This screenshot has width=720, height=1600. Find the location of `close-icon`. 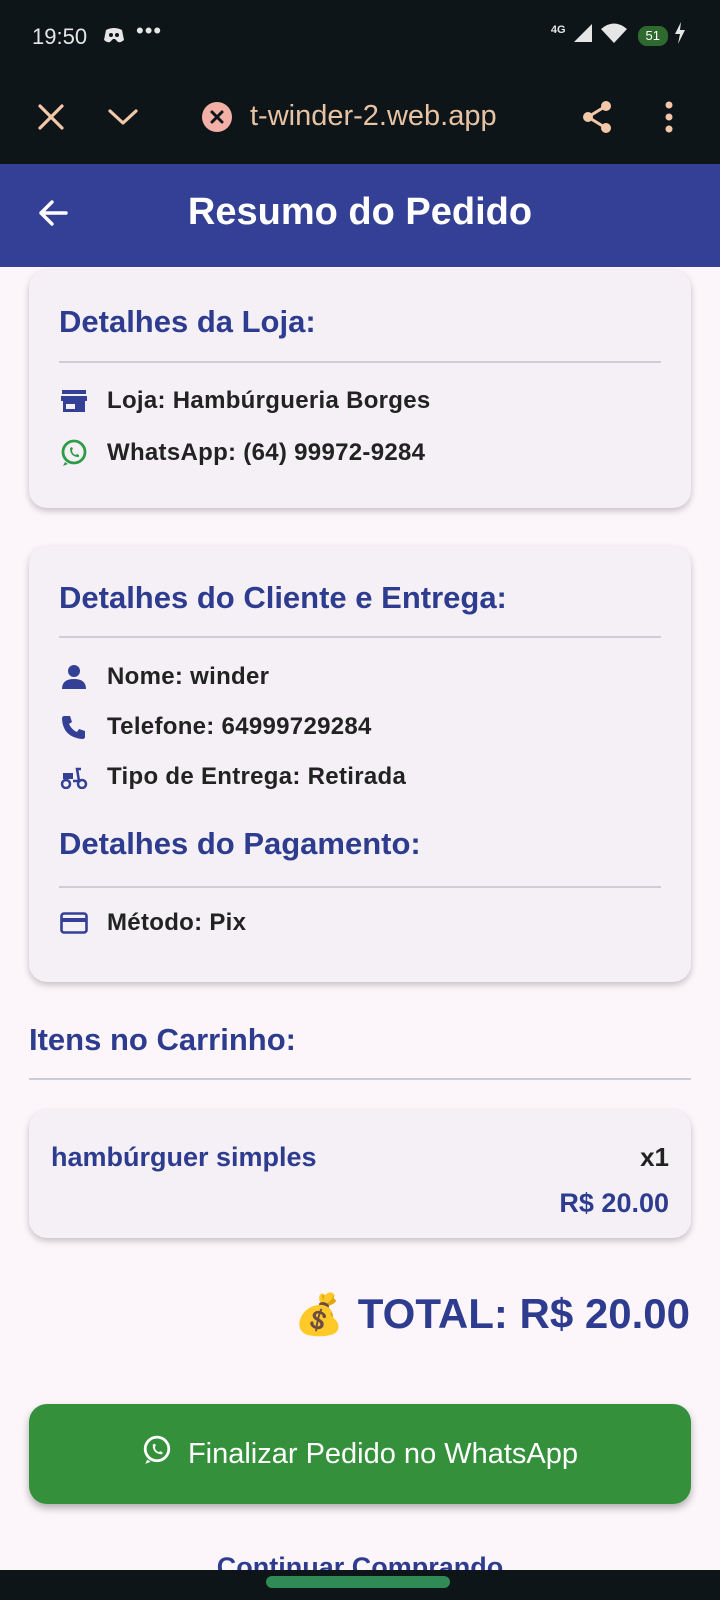

close-icon is located at coordinates (51, 119).